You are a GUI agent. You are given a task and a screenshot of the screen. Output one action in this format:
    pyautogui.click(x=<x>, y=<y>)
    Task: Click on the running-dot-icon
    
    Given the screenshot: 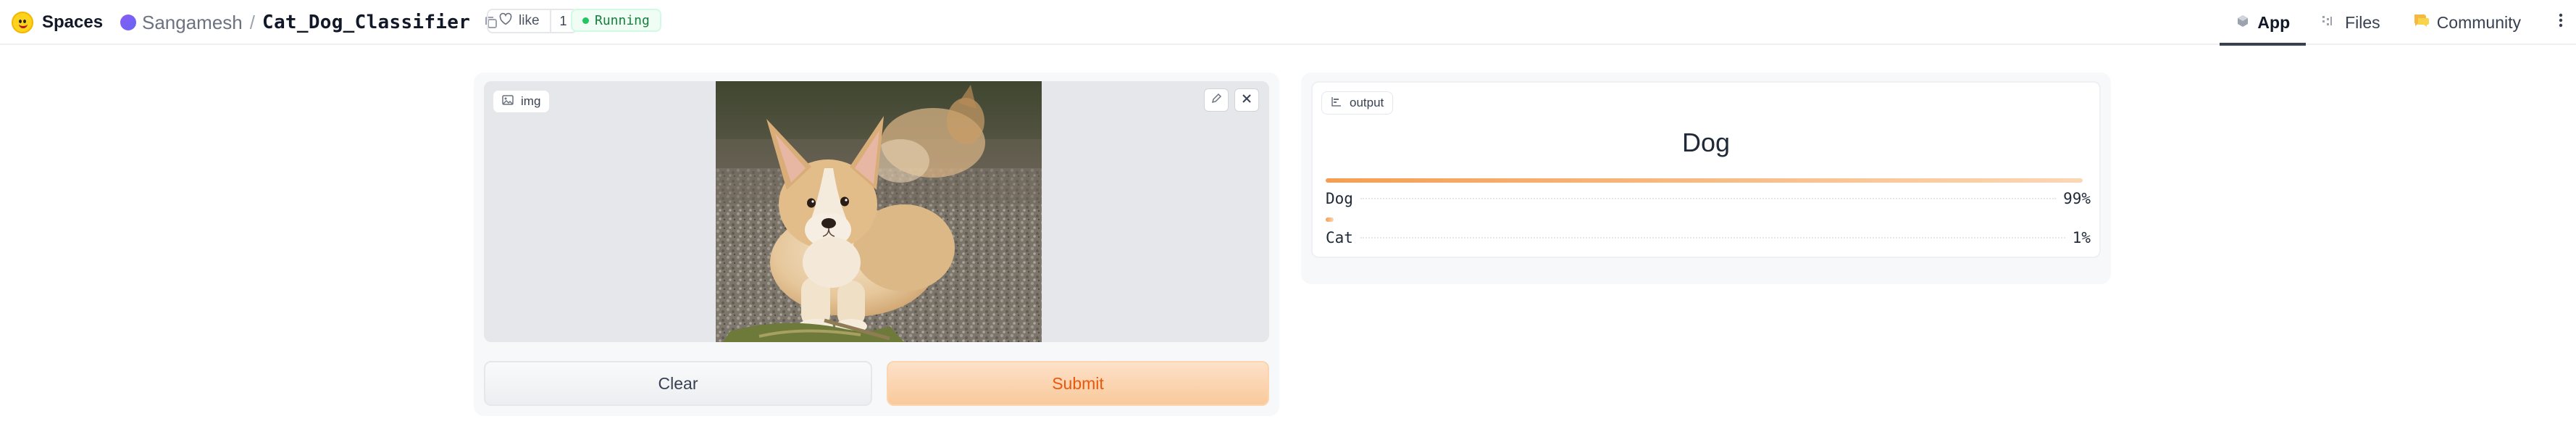 What is the action you would take?
    pyautogui.click(x=585, y=20)
    